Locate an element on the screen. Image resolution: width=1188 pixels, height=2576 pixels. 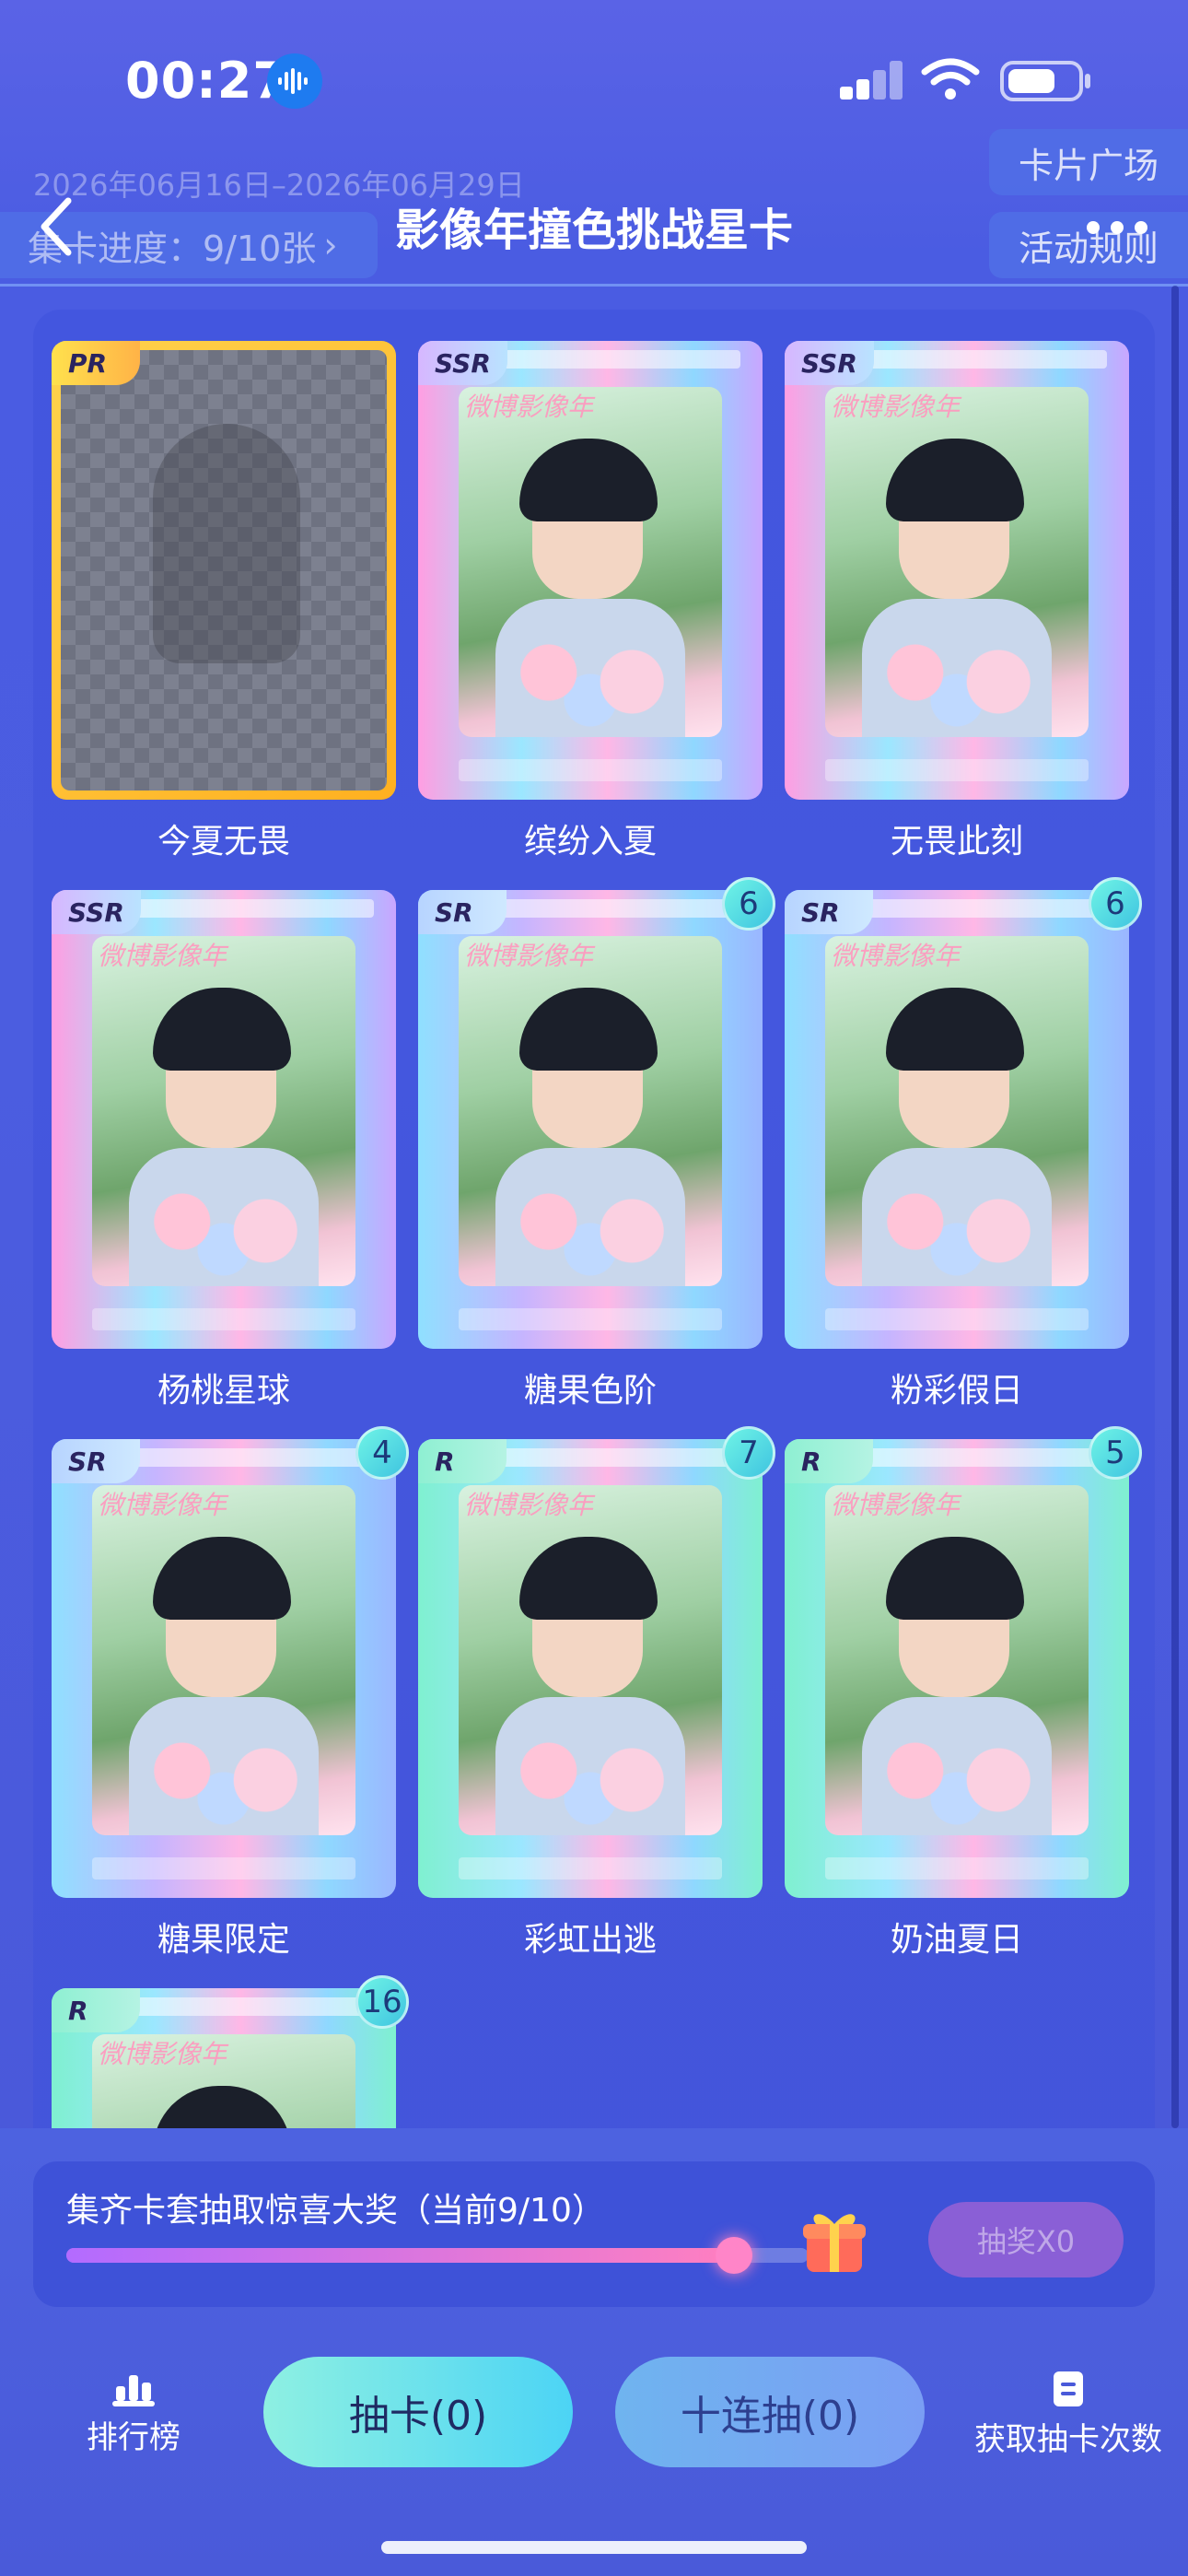
collection-card: 微博影像年 R 7 is located at coordinates (596, 1662).